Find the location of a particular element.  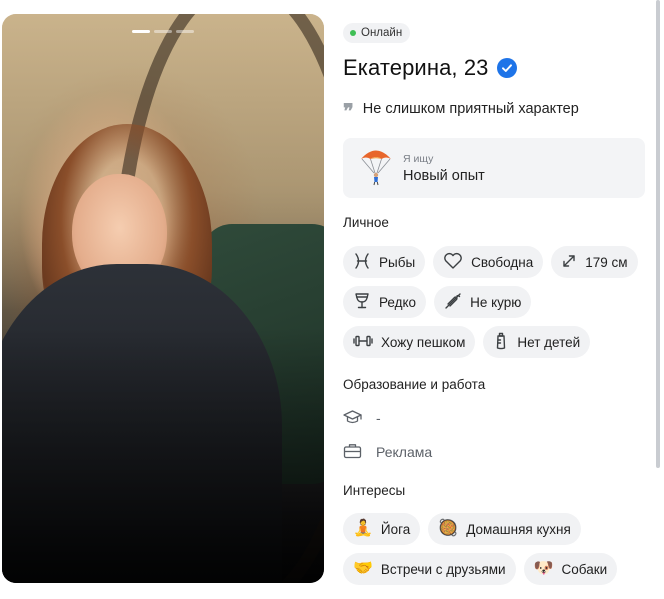

seeking-value: Новый опыт is located at coordinates (444, 175).